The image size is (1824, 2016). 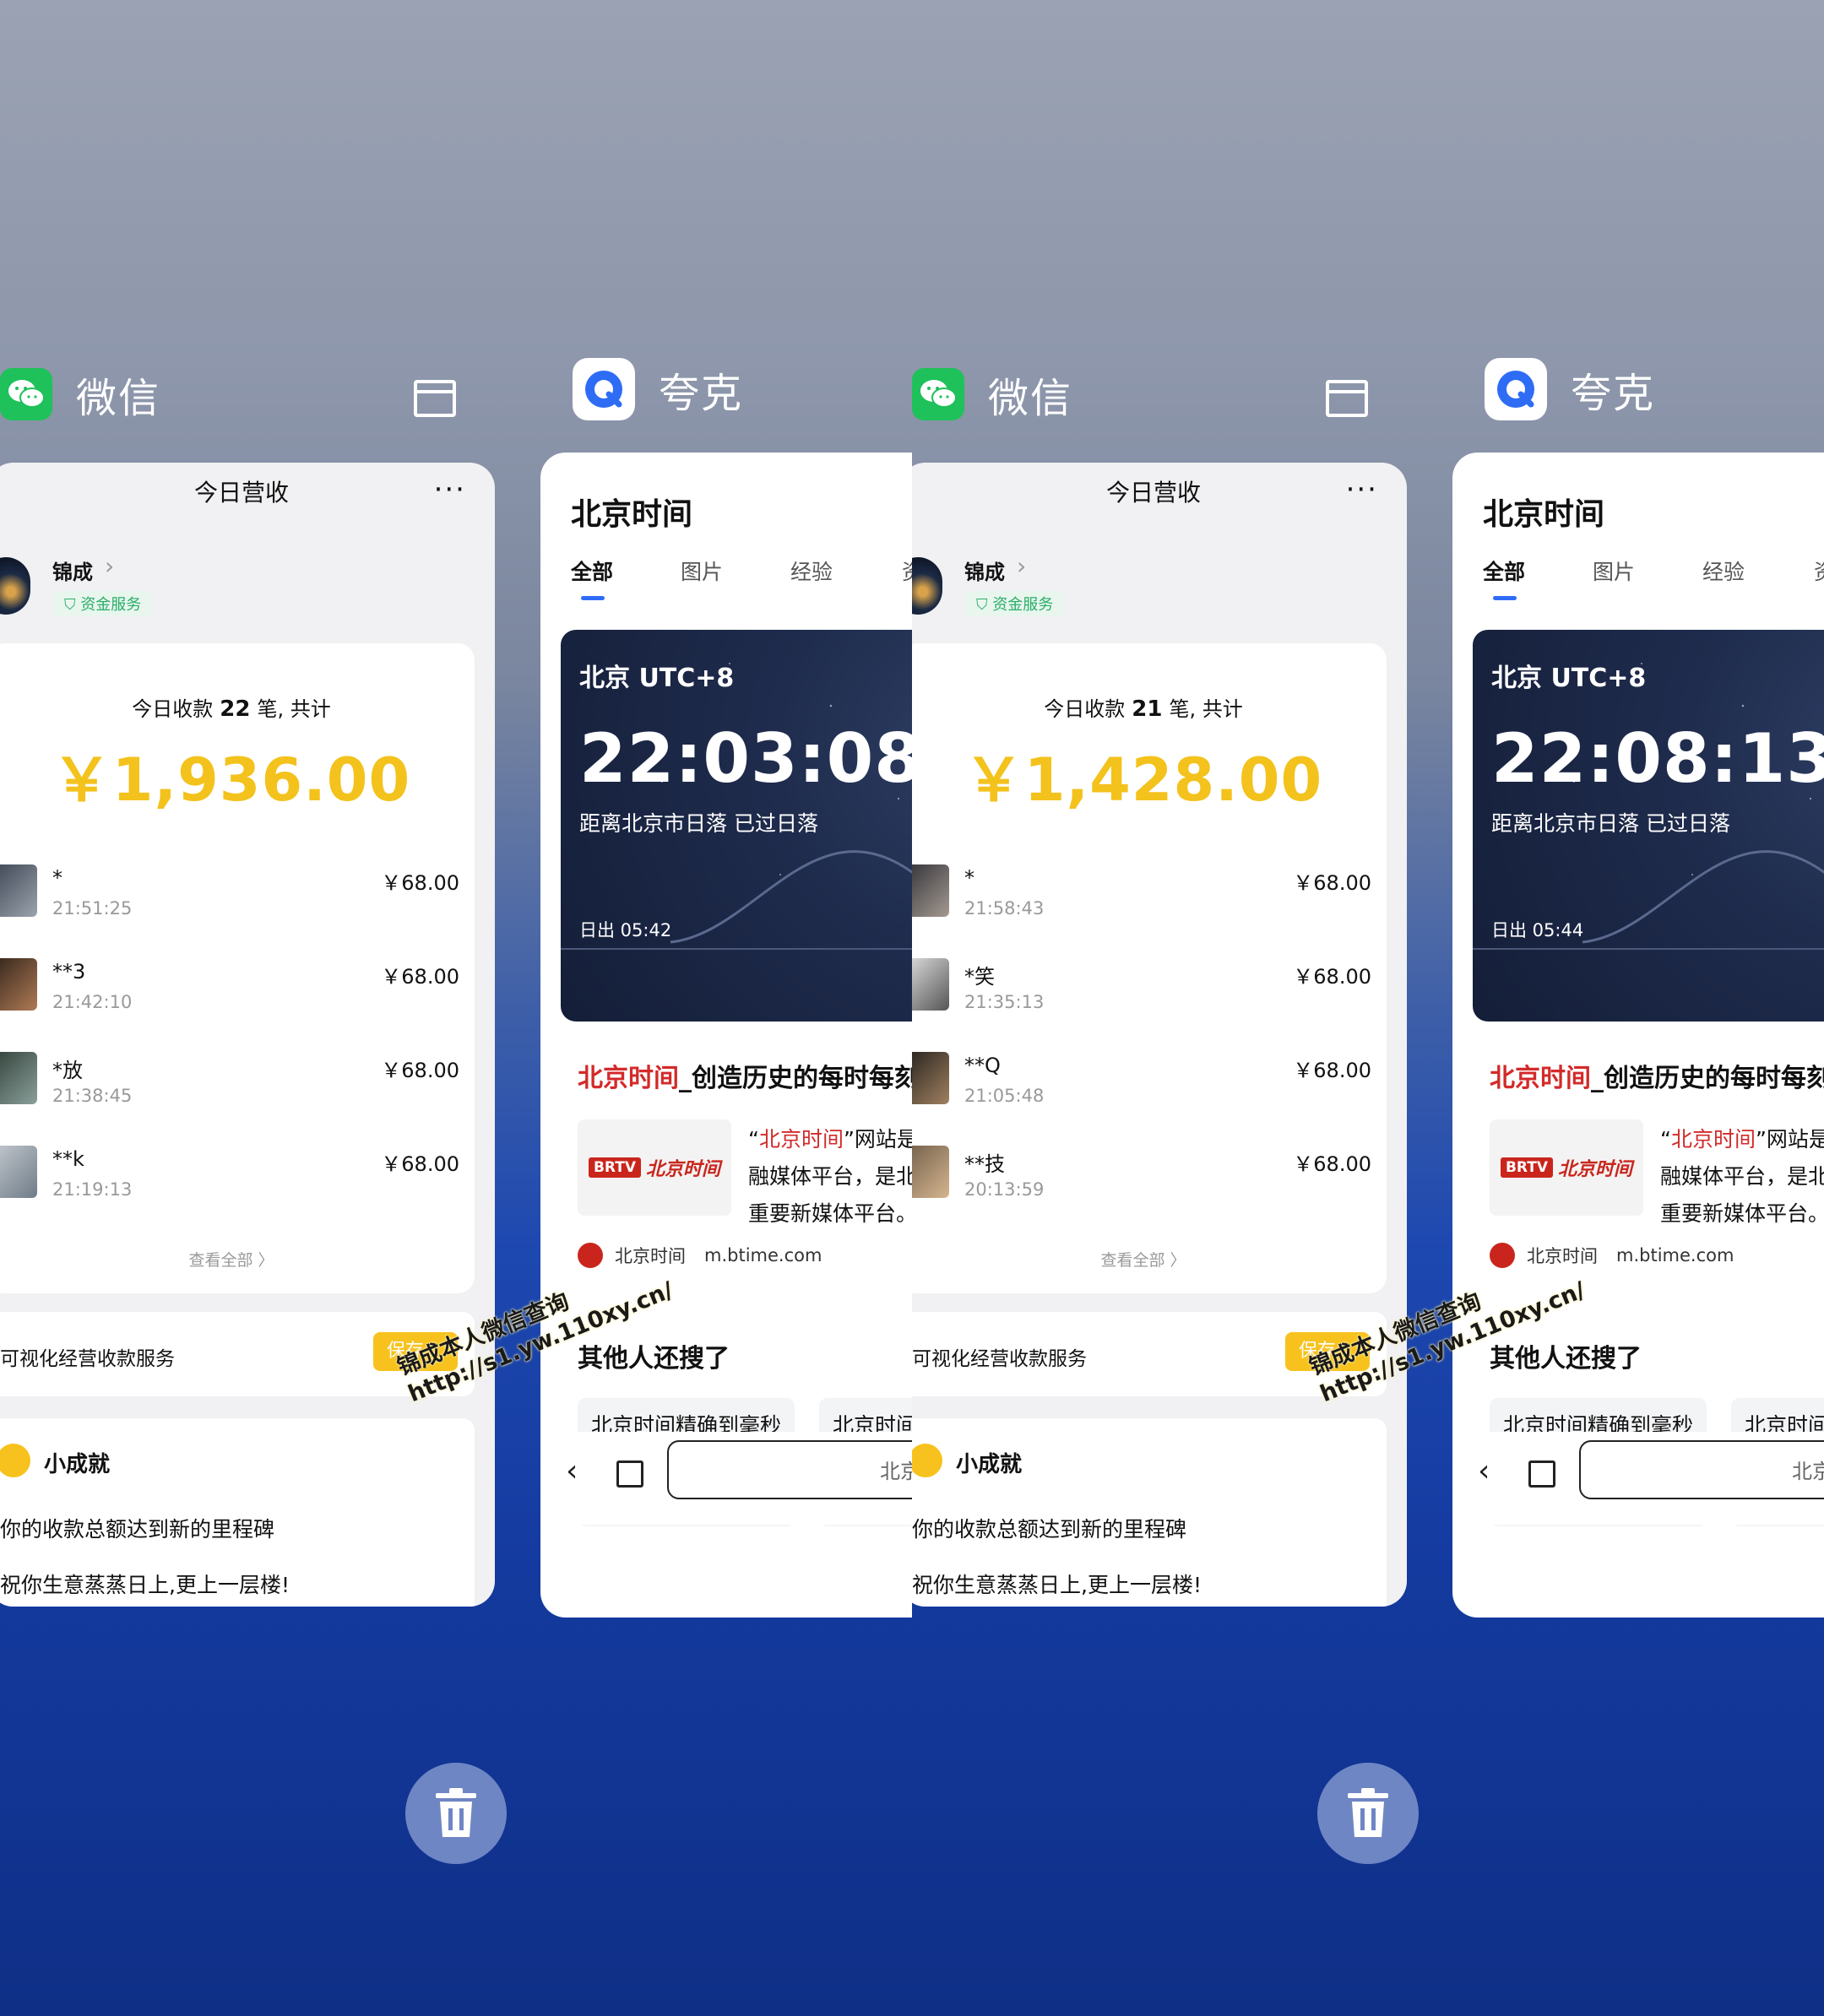 What do you see at coordinates (110, 566) in the screenshot?
I see `chevron-right-icon: ›` at bounding box center [110, 566].